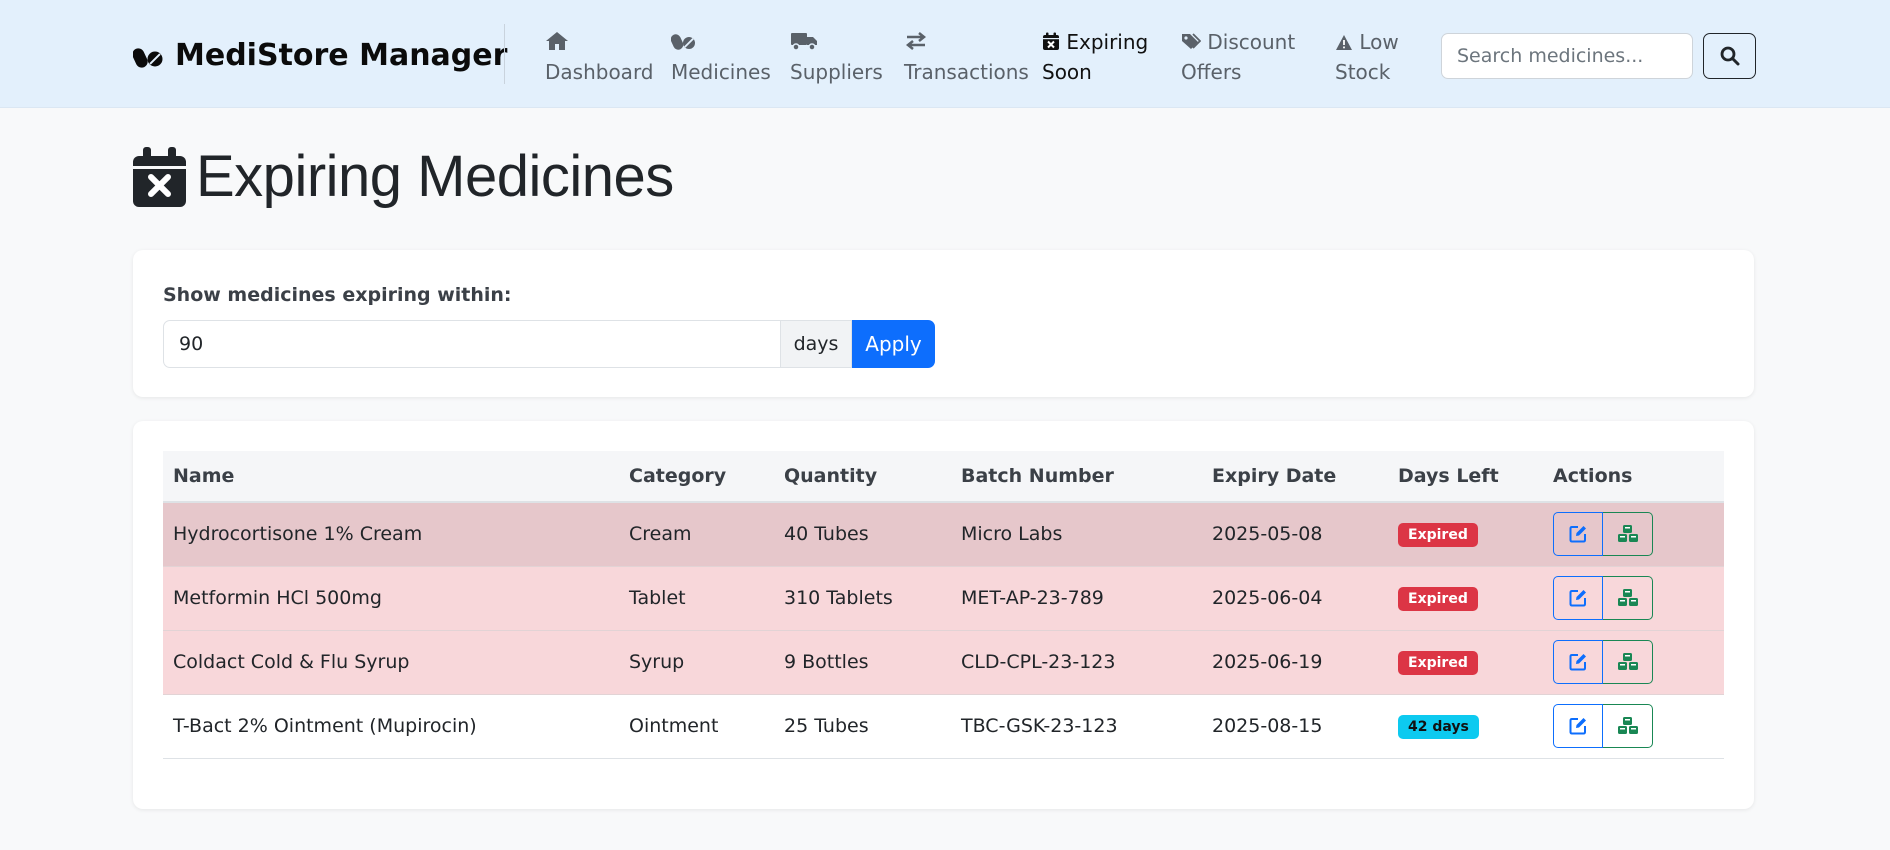 The image size is (1890, 850). I want to click on brand: MediStore Manager, so click(320, 55).